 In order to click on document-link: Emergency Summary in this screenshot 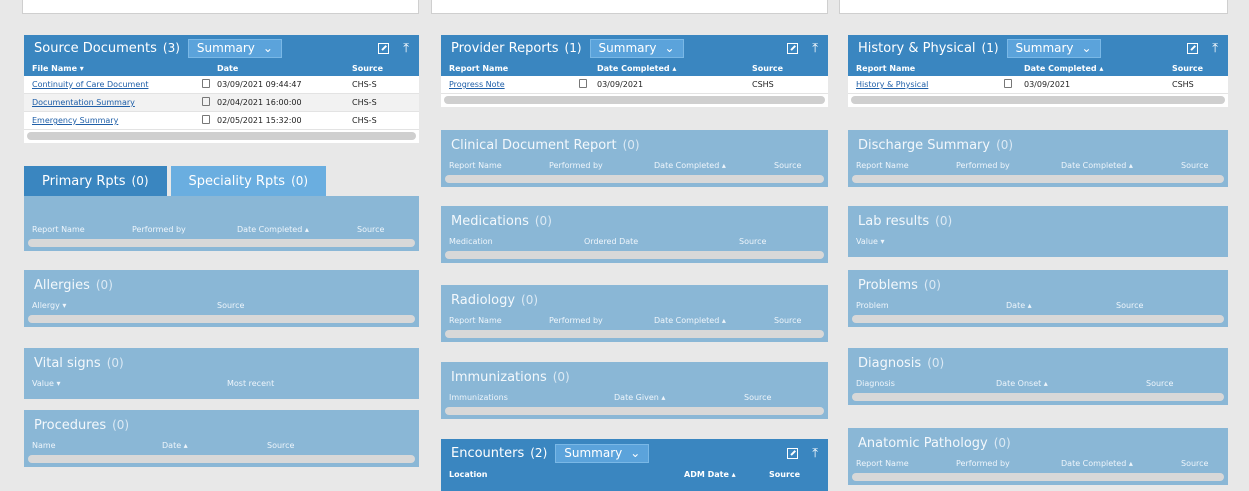, I will do `click(75, 120)`.